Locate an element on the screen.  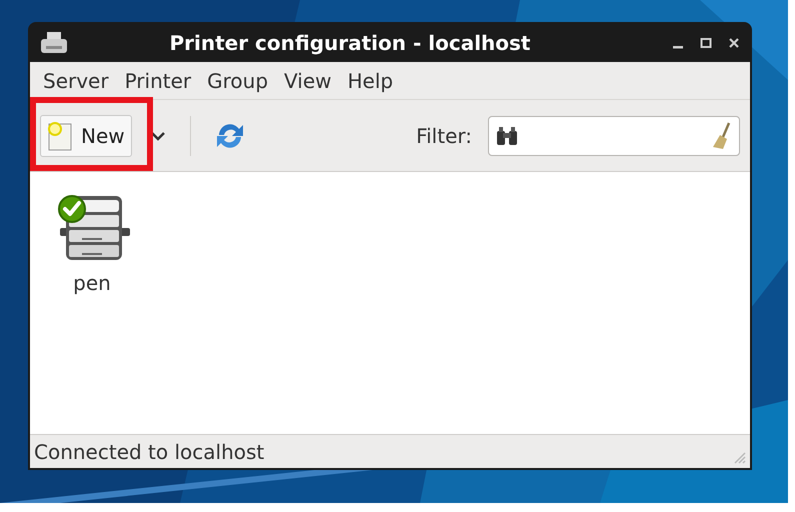
window-title: Printer configuration - localhost is located at coordinates (350, 43).